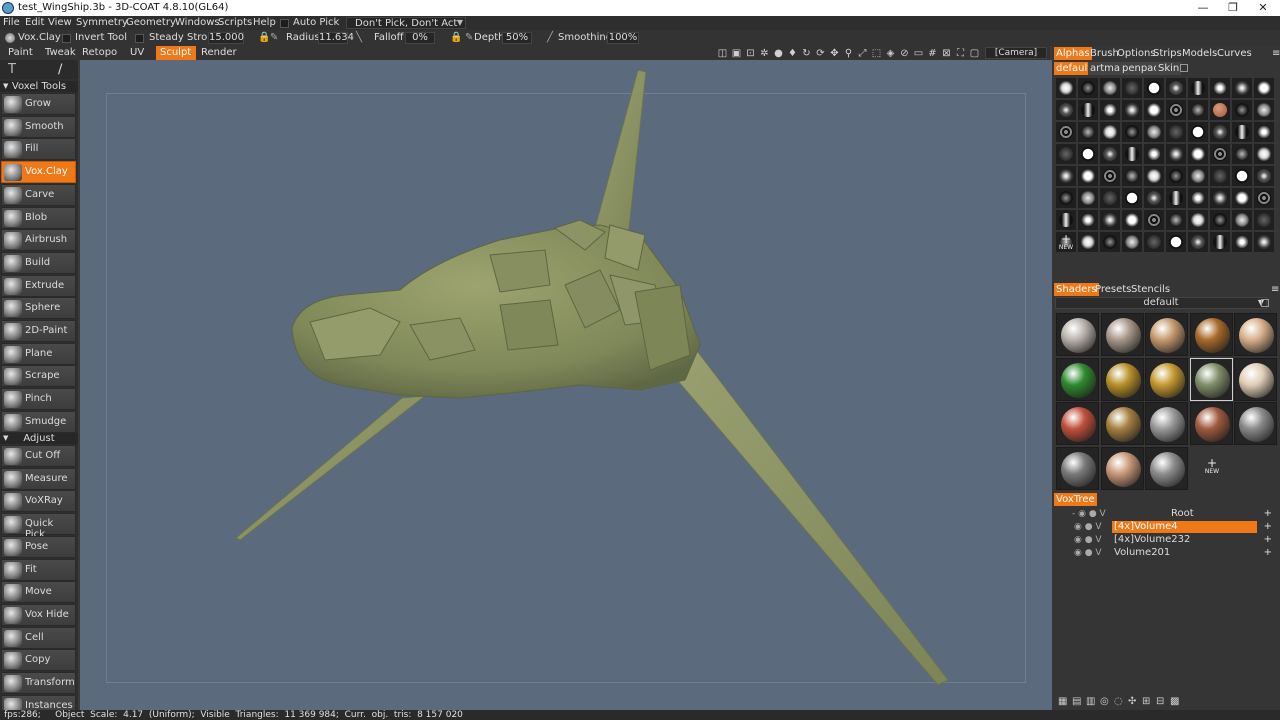 This screenshot has height=720, width=1280. Describe the element at coordinates (38, 104) in the screenshot. I see `tool-grow: Grow` at that location.